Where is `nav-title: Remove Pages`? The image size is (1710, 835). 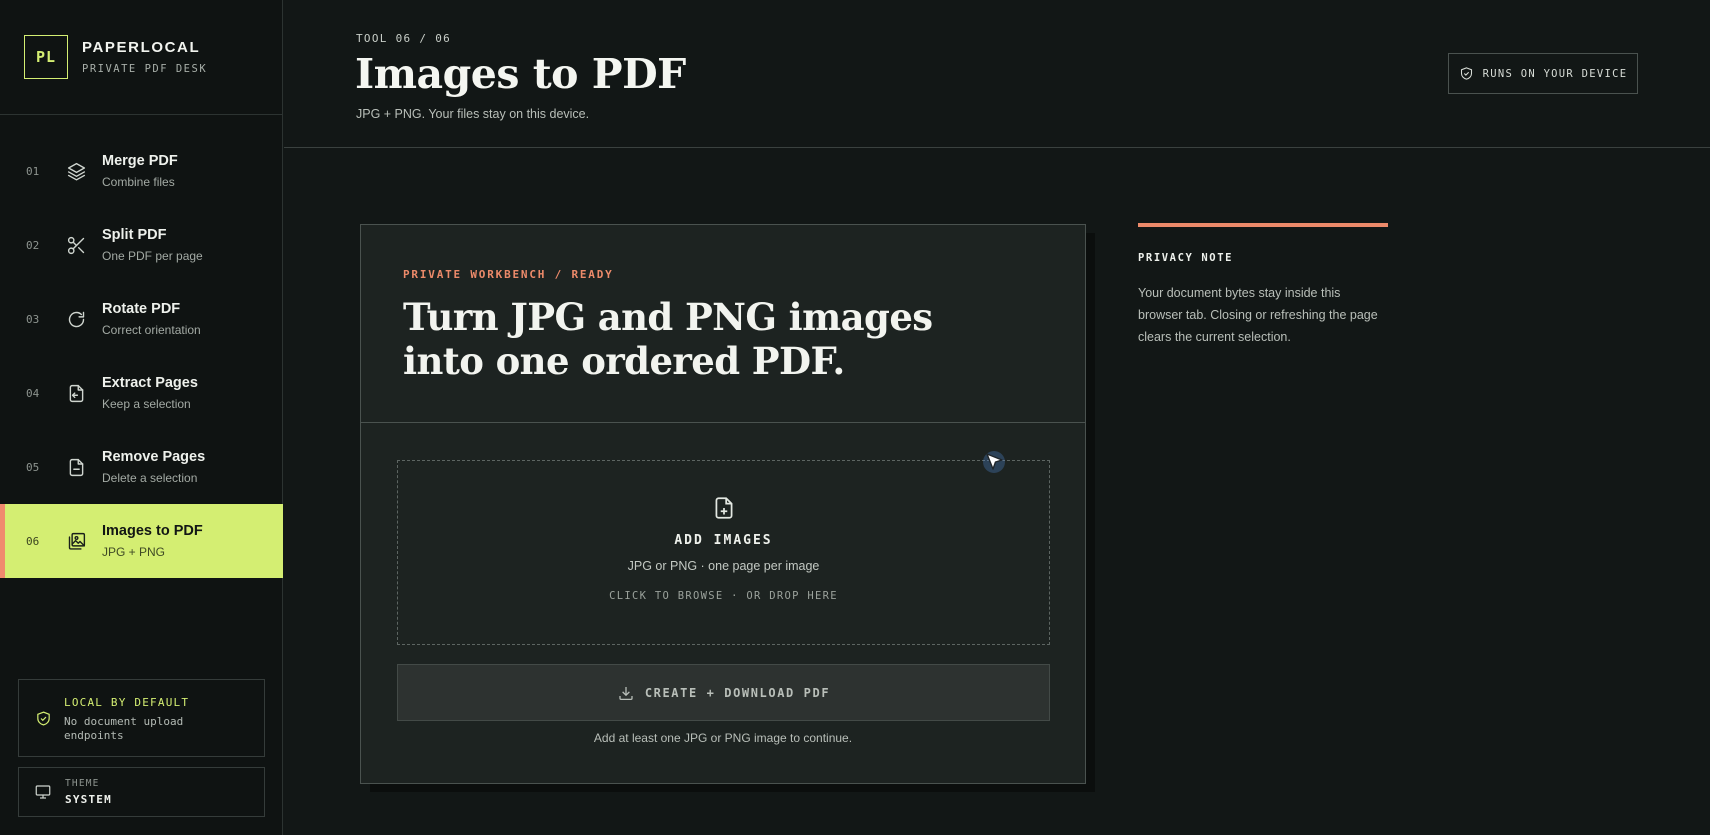
nav-title: Remove Pages is located at coordinates (154, 457).